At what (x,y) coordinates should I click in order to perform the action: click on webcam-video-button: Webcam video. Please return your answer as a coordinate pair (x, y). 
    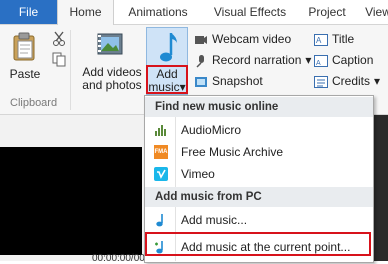
    Looking at the image, I should click on (242, 39).